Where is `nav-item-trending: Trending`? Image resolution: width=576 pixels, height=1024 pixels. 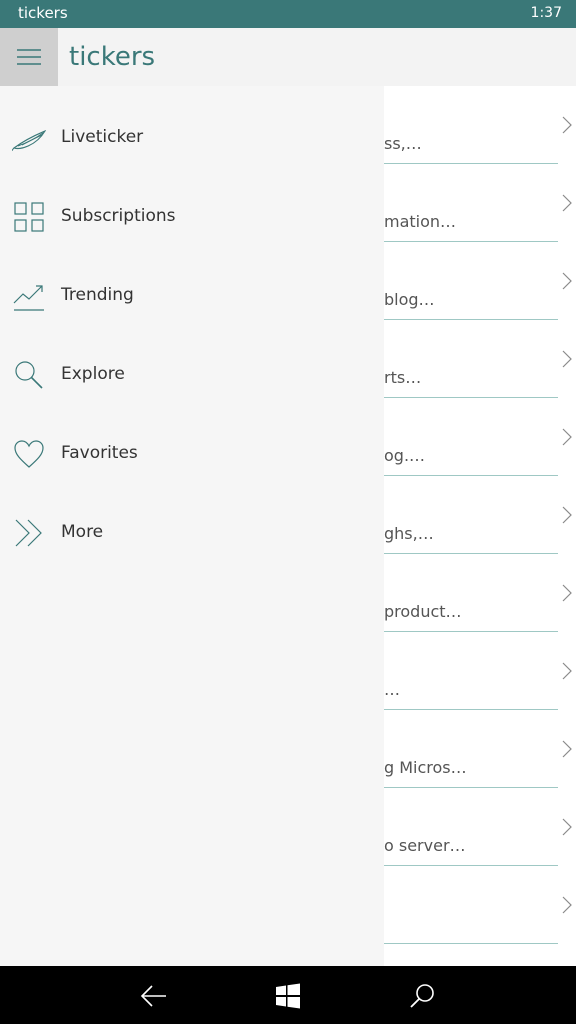
nav-item-trending: Trending is located at coordinates (192, 296).